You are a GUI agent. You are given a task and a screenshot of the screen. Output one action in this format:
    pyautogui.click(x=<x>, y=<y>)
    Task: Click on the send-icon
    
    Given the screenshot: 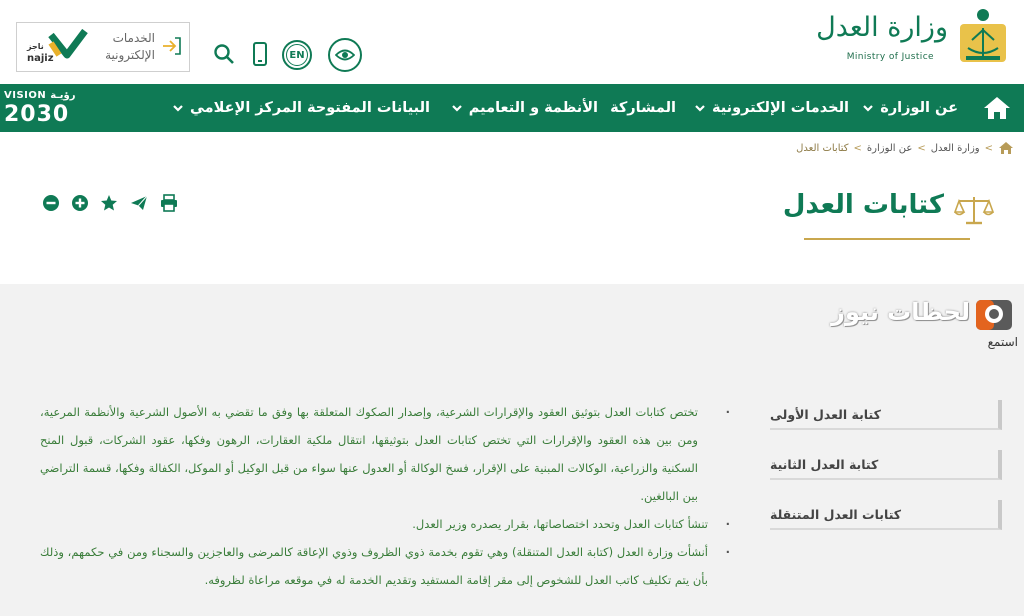 What is the action you would take?
    pyautogui.click(x=139, y=203)
    